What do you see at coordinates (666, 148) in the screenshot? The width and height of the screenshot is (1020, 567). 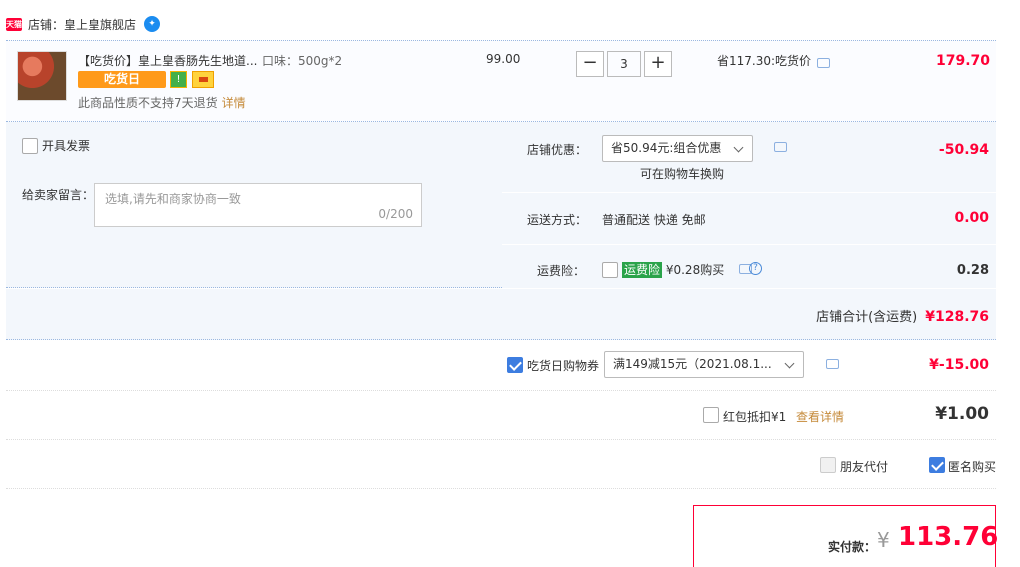 I see `shop-discount-select-value: 省50.94元:组合优惠` at bounding box center [666, 148].